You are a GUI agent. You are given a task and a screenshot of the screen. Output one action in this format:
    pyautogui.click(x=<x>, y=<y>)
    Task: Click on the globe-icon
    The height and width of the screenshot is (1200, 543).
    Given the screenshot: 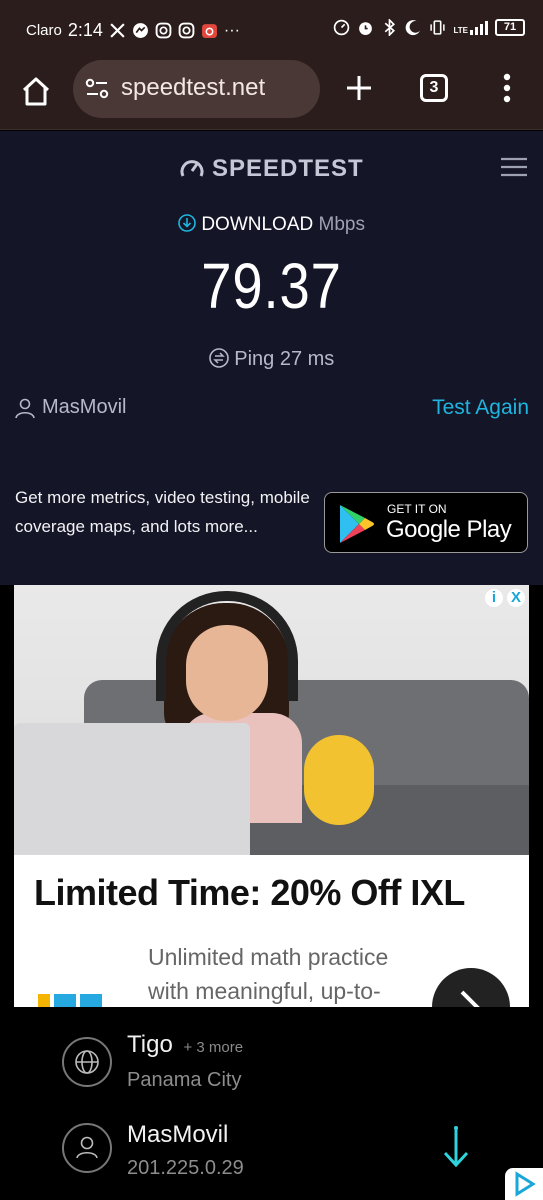 What is the action you would take?
    pyautogui.click(x=87, y=1062)
    